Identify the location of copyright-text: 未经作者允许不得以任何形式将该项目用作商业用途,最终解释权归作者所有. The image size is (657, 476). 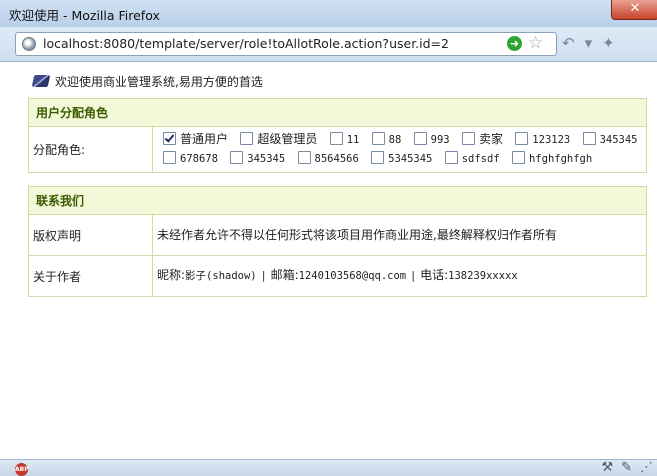
(399, 235).